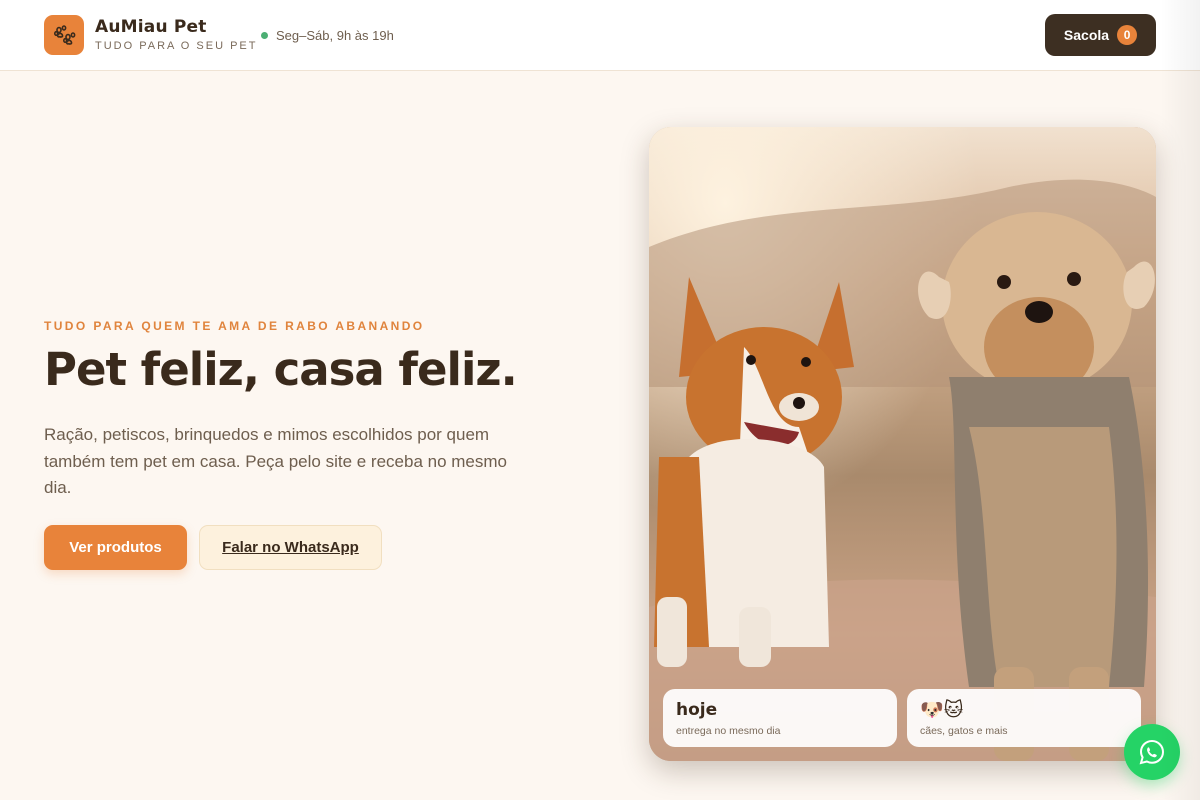 This screenshot has width=1200, height=800. What do you see at coordinates (1024, 718) in the screenshot?
I see `pet-types-card: 🐶🐱 cães, gatos e mais` at bounding box center [1024, 718].